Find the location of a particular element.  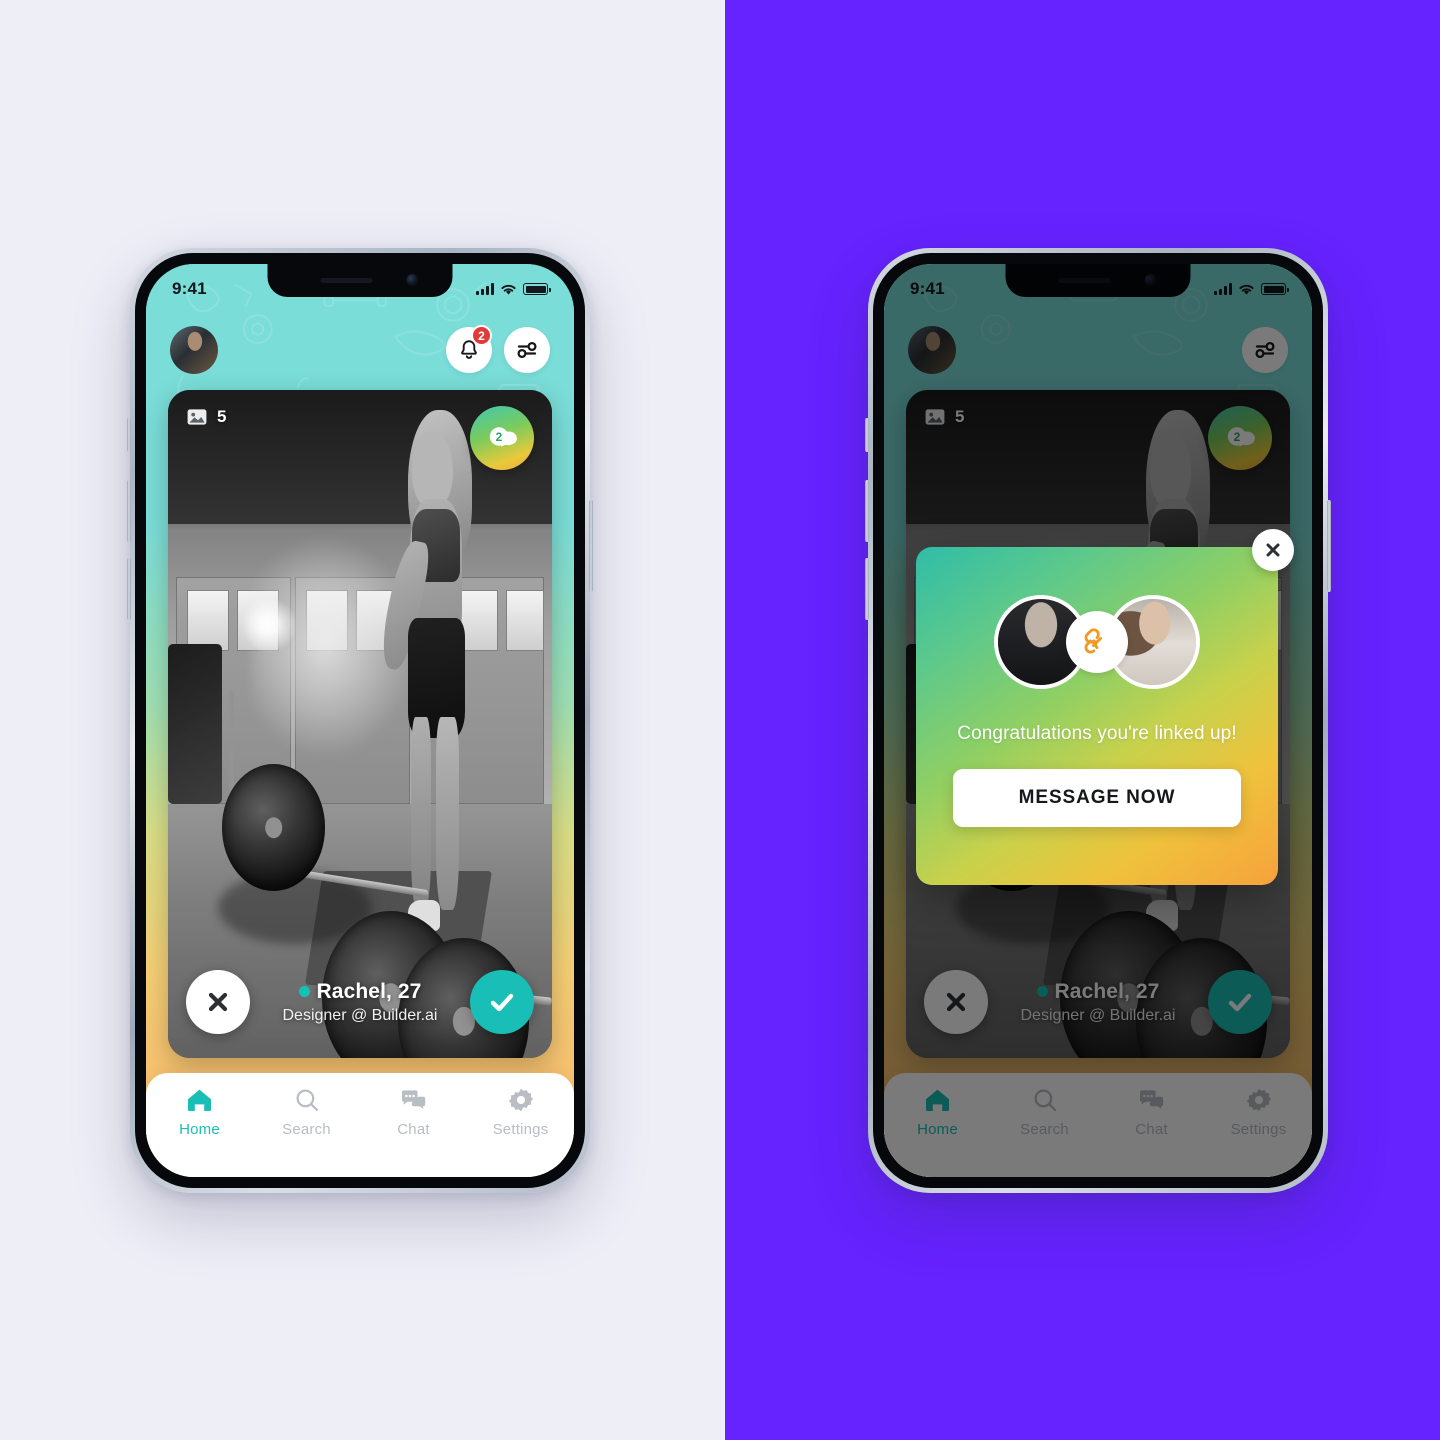

match-avatars is located at coordinates (1097, 642).